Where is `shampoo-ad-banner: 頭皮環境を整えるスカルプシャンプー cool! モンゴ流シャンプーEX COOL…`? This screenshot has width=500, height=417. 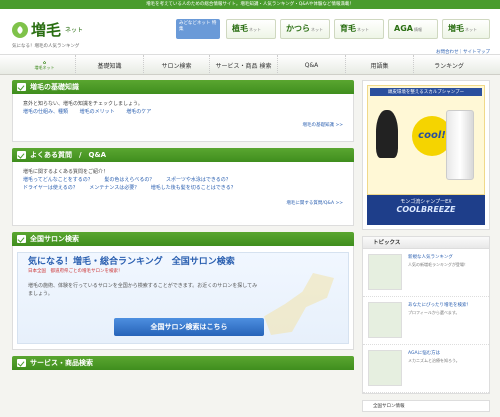 shampoo-ad-banner: 頭皮環境を整えるスカルプシャンプー cool! モンゴ流シャンプーEX COOL… is located at coordinates (426, 155).